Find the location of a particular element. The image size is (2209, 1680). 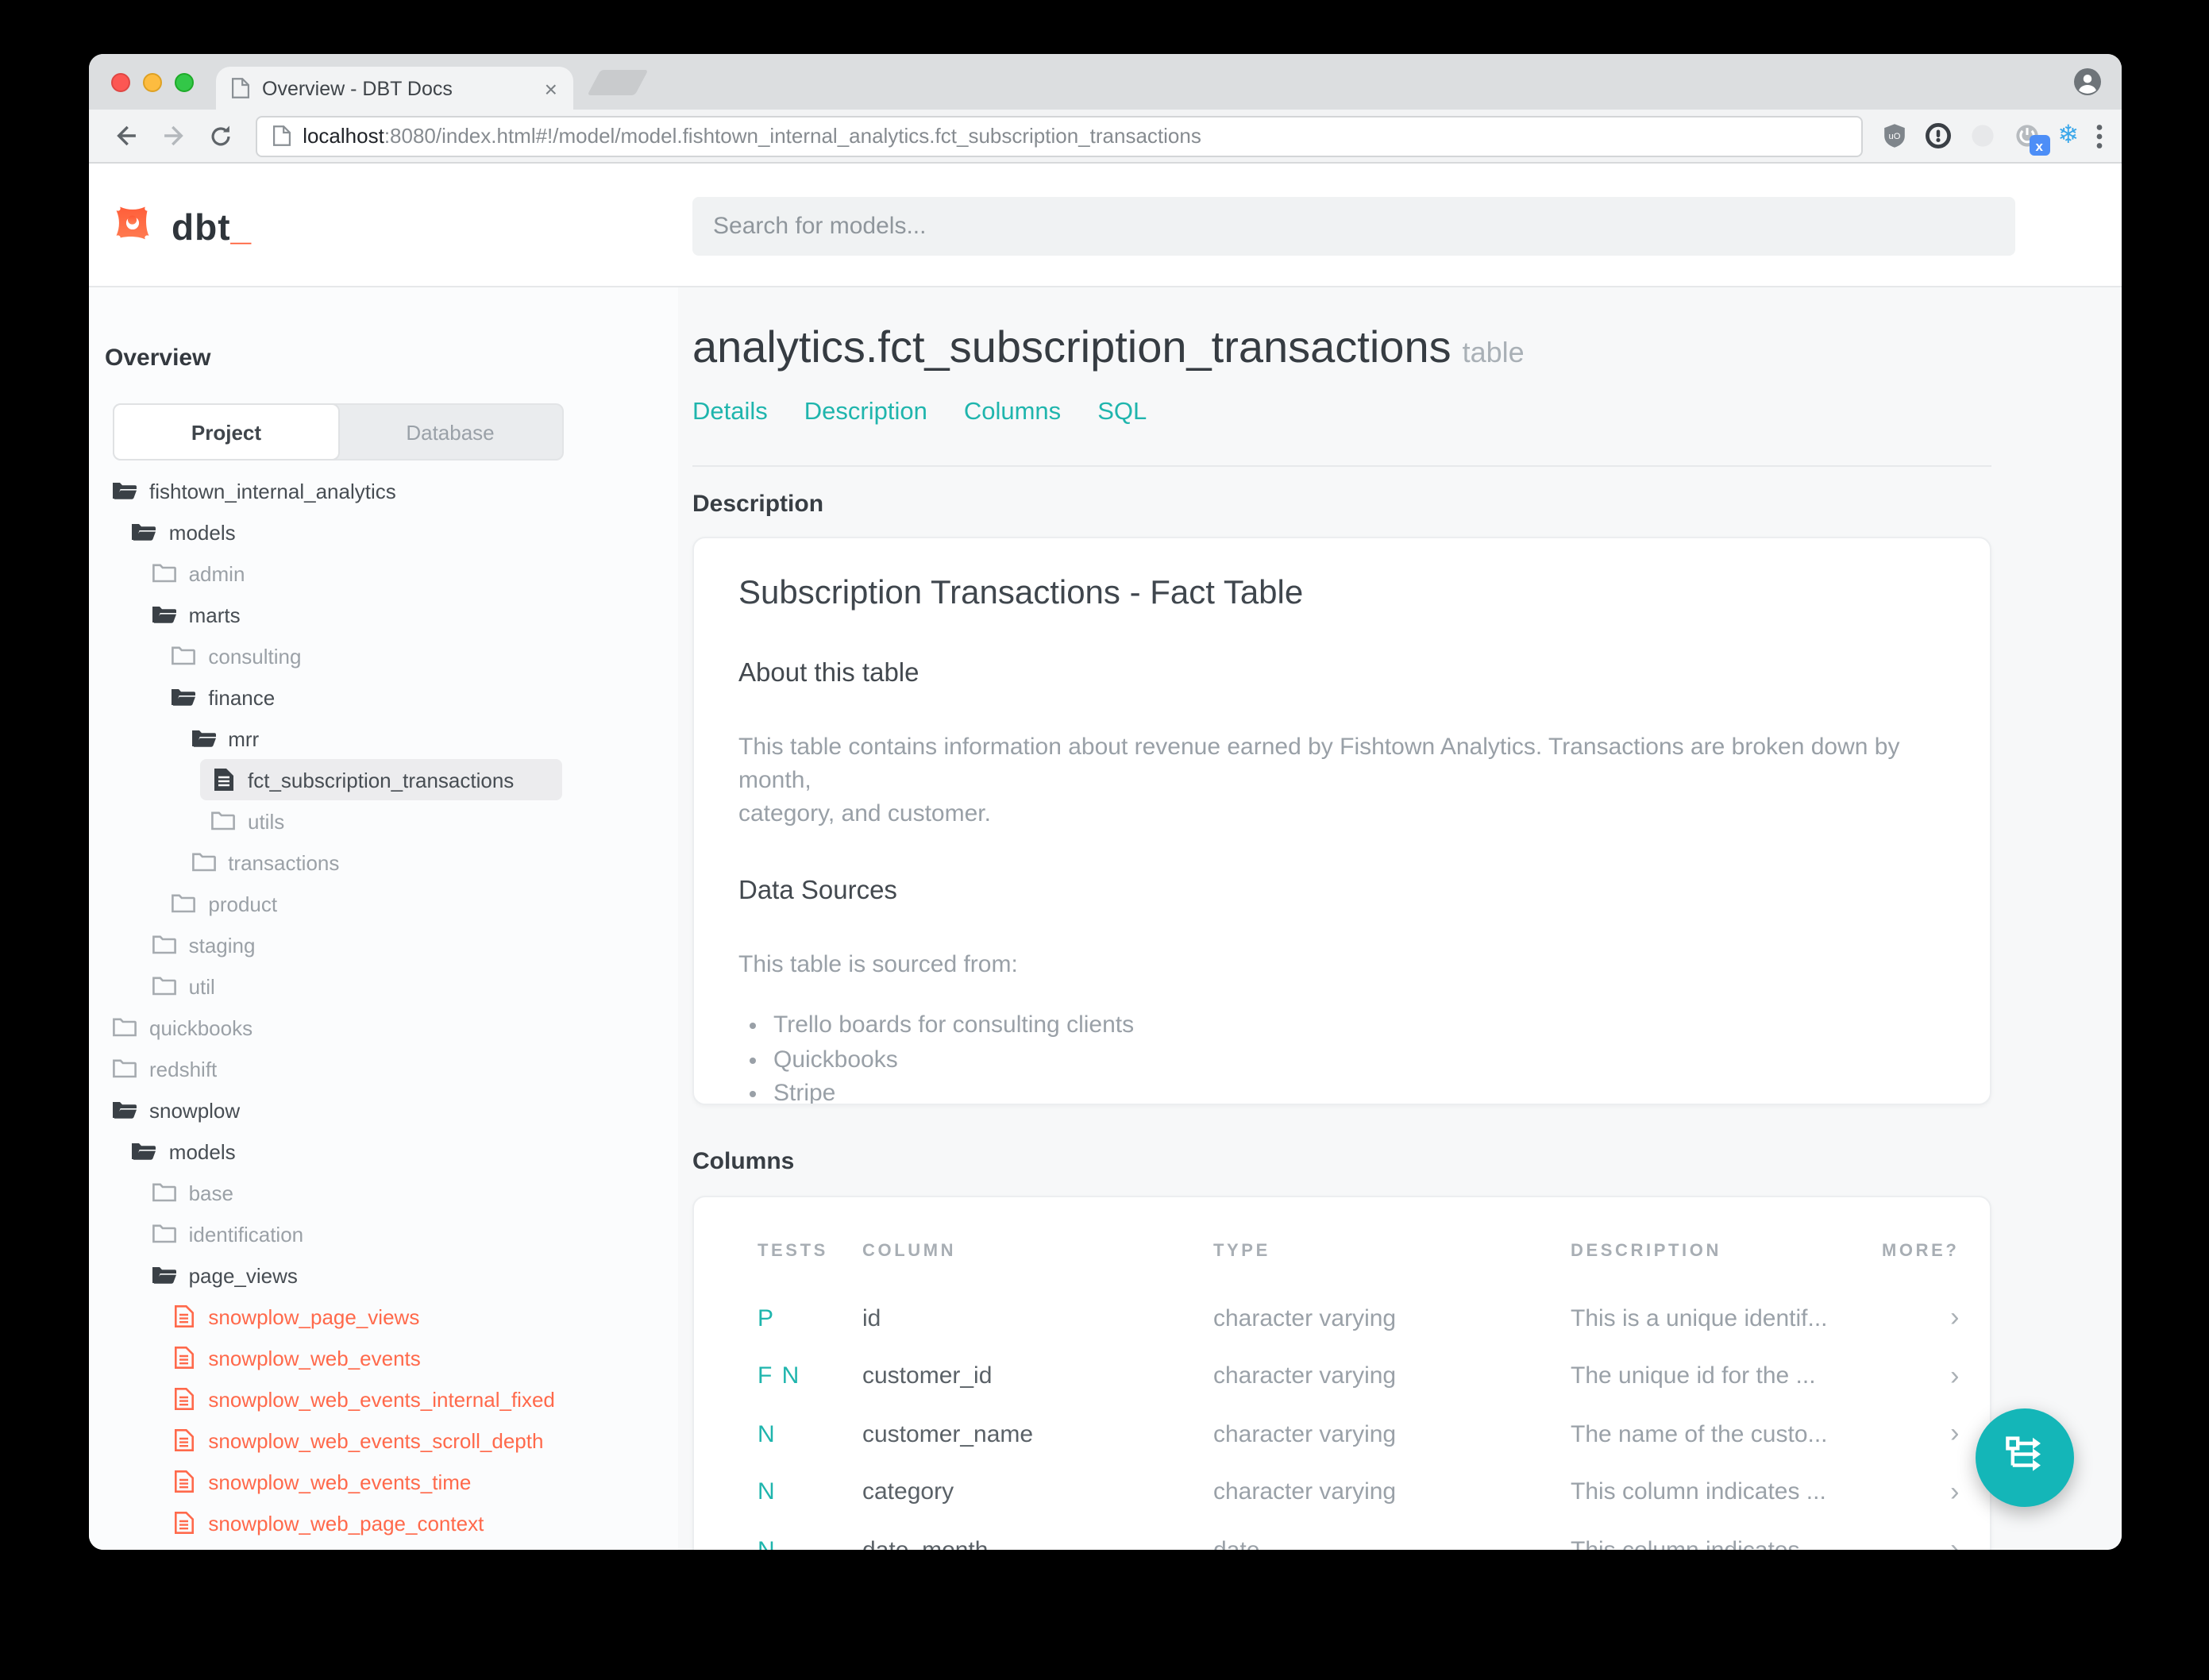

dbt-logo: dbt_ is located at coordinates (180, 227).